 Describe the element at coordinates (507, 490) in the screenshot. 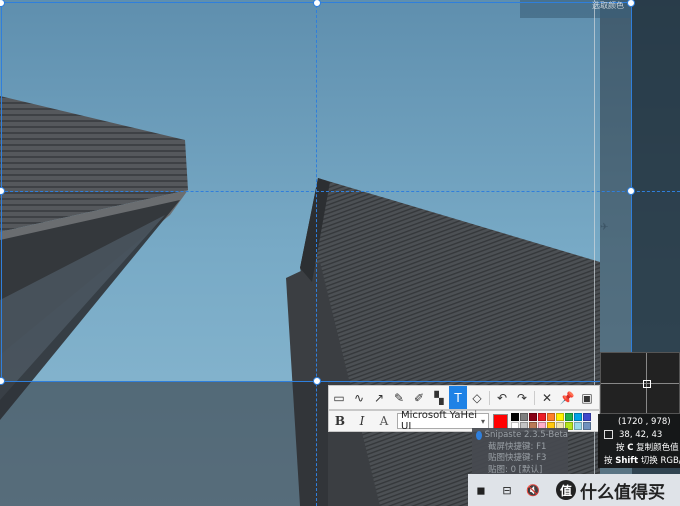

I see `network-icon: ⊟` at that location.